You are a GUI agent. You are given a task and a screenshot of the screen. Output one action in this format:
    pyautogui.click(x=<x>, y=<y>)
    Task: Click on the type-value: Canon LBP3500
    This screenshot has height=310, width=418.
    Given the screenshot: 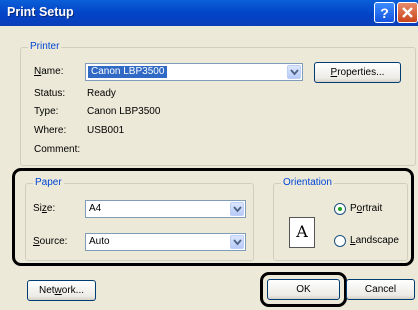 What is the action you would take?
    pyautogui.click(x=124, y=111)
    